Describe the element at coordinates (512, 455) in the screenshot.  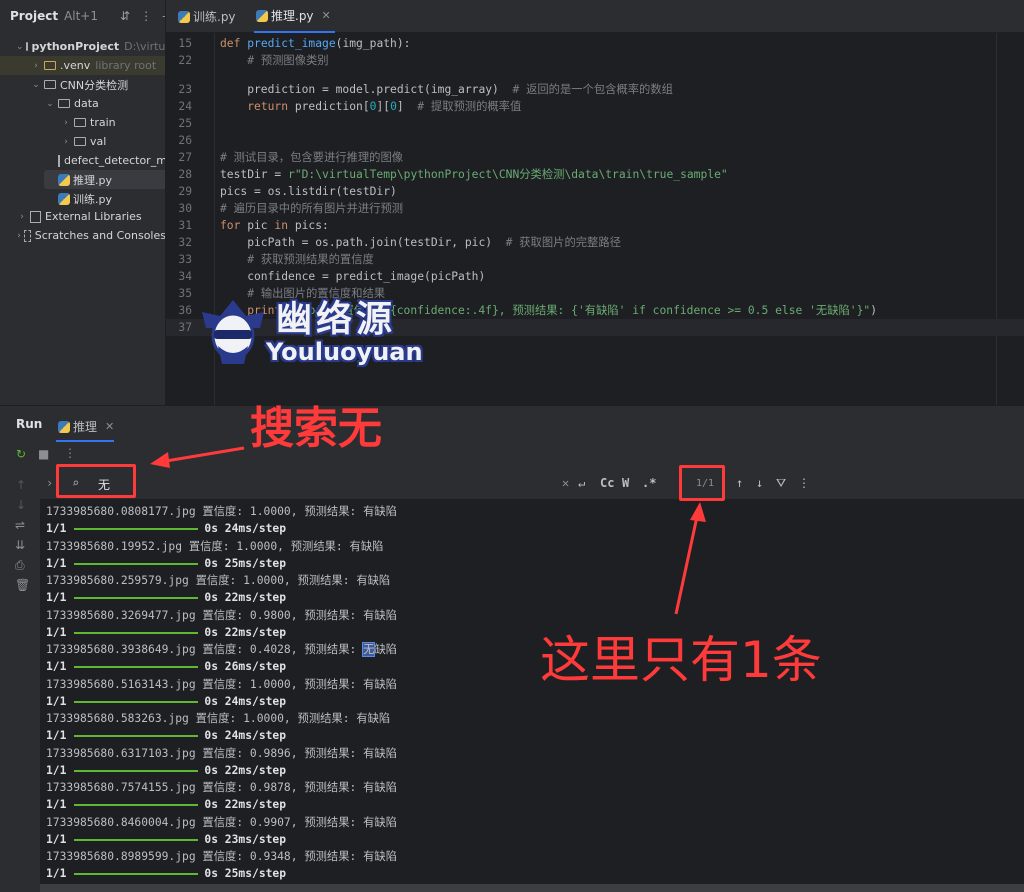
I see `run-toolbar: ↻ ■ ⋮` at that location.